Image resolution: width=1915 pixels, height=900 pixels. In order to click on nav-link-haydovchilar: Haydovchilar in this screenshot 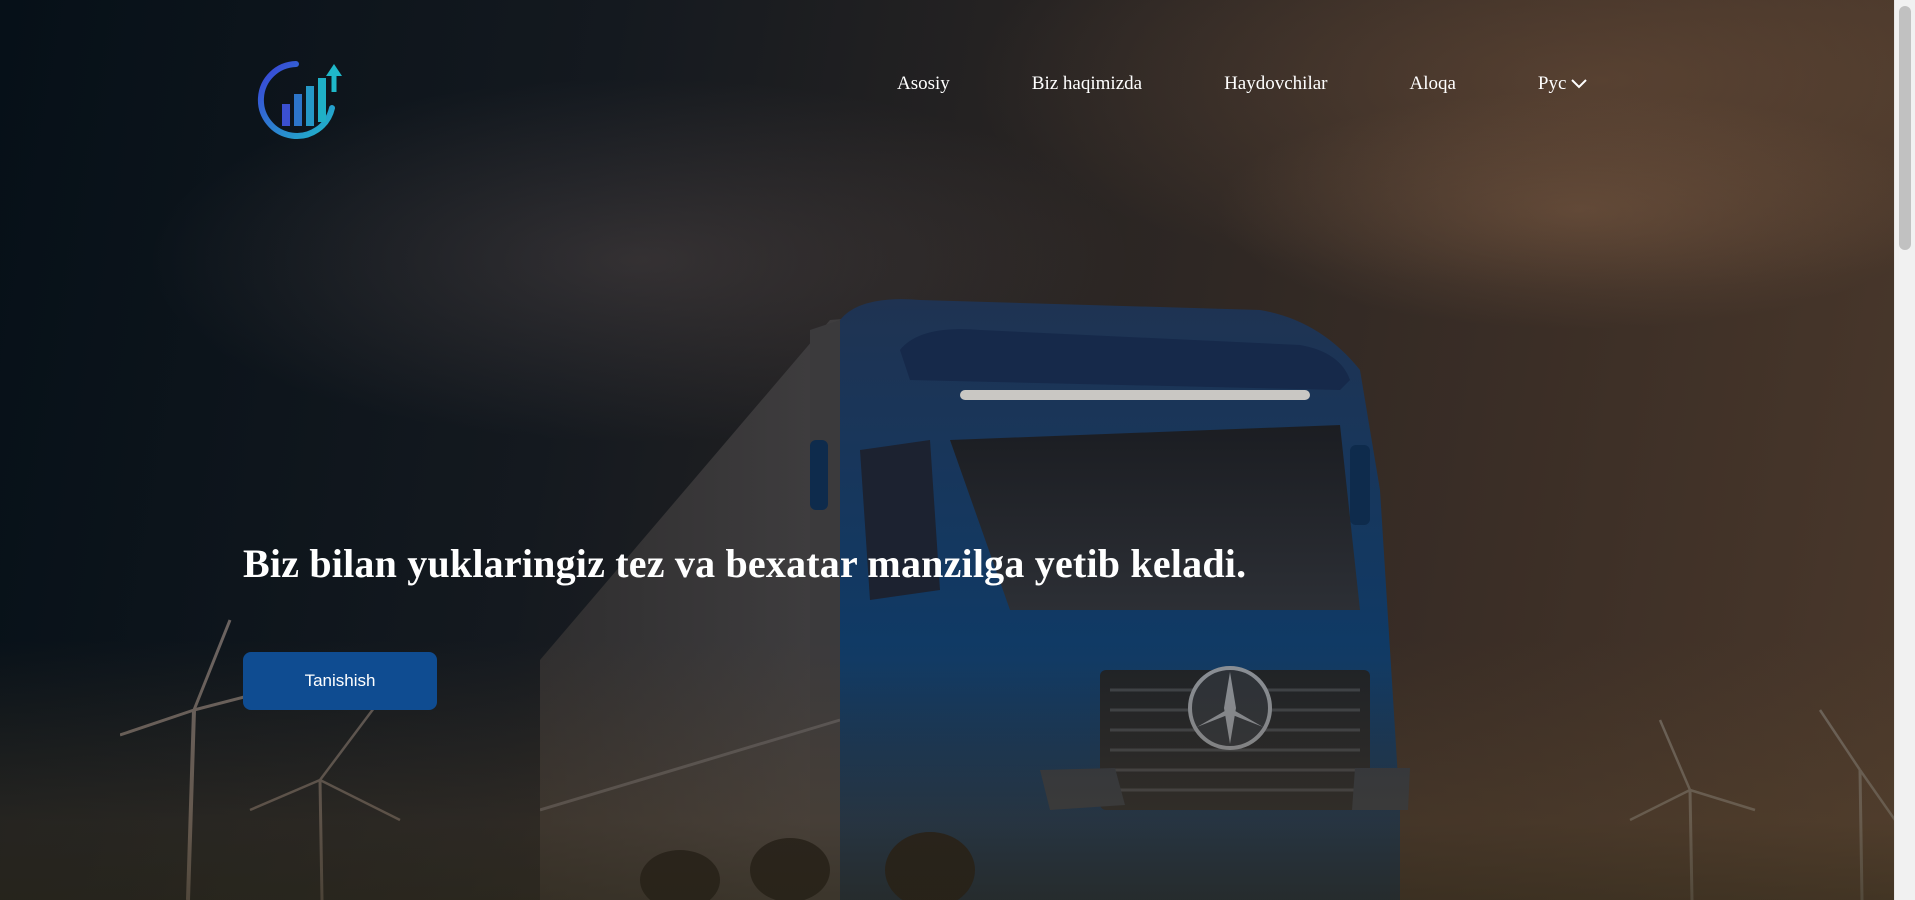, I will do `click(1275, 84)`.